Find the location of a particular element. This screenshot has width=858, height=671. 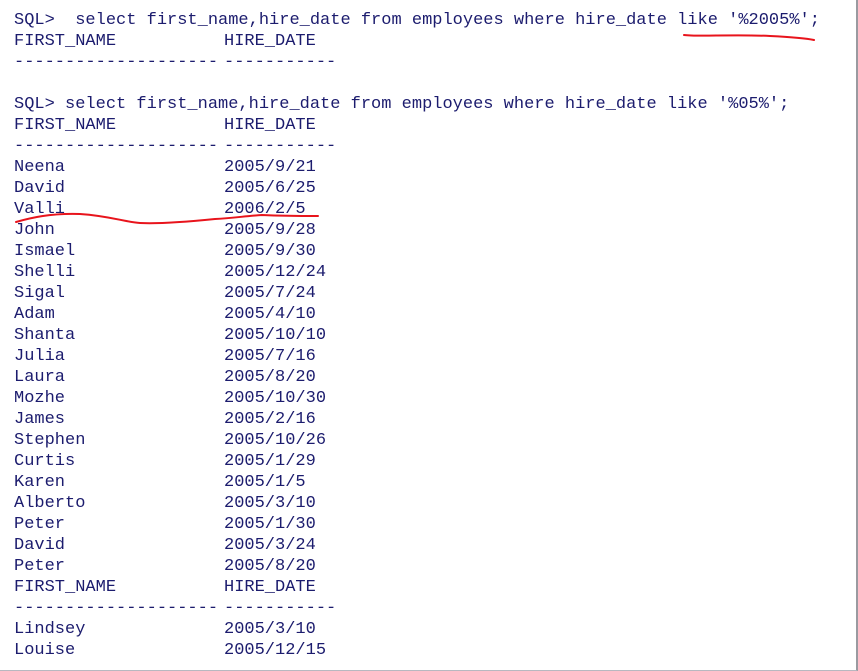

annotation-underline-valli-row is located at coordinates (167, 218).